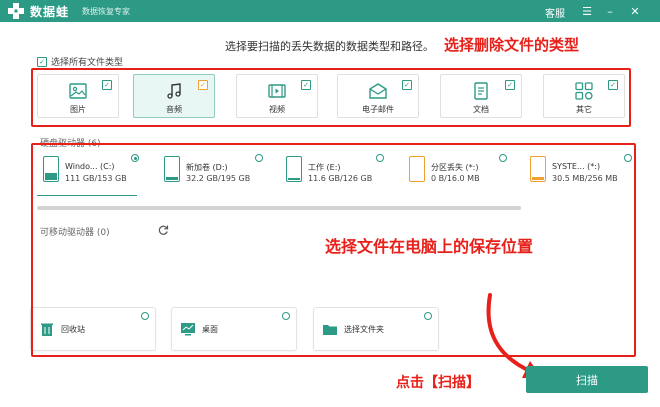 The width and height of the screenshot is (660, 407). I want to click on menu-icon: ☰, so click(587, 11).